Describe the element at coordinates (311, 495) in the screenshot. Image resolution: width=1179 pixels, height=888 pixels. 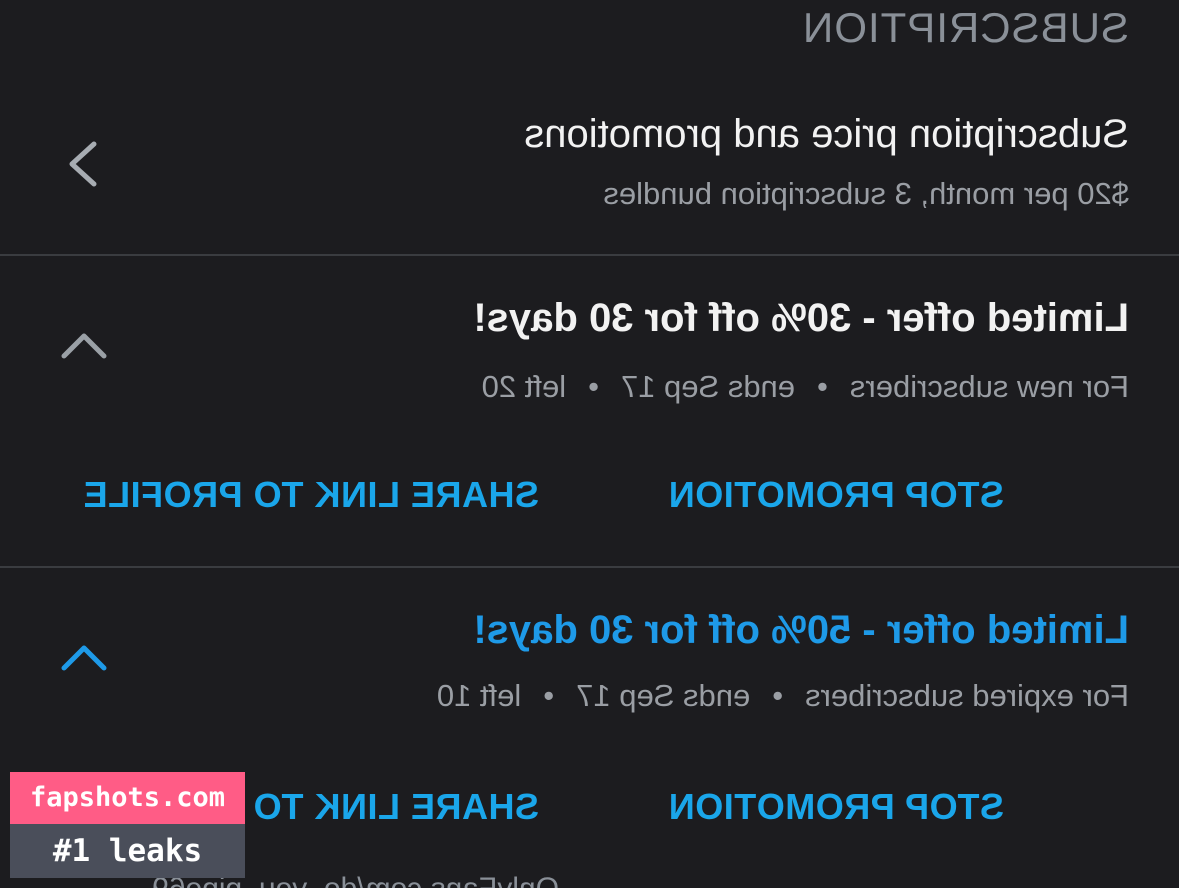
I see `share-link-button: SHARE LINK TO PROFILE` at that location.